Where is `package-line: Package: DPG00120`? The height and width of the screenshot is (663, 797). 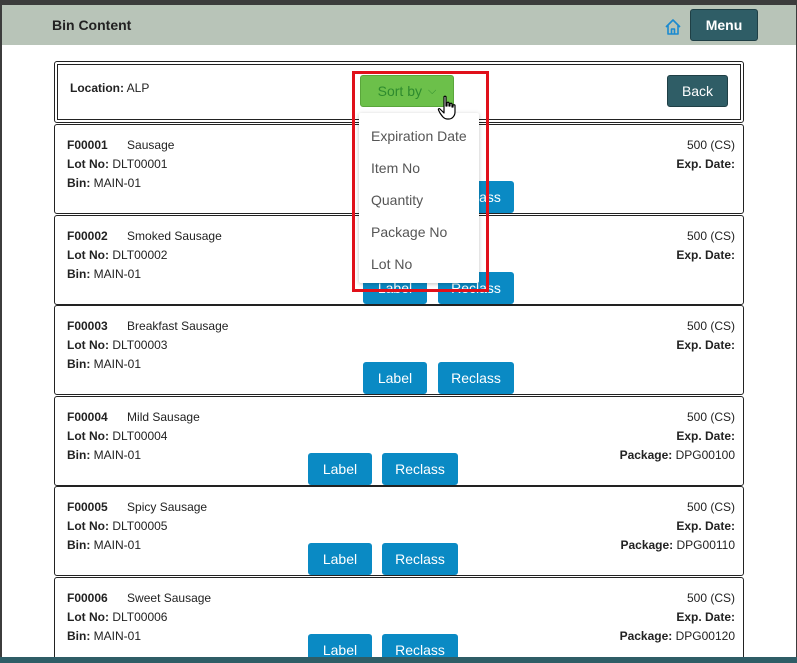 package-line: Package: DPG00120 is located at coordinates (677, 636).